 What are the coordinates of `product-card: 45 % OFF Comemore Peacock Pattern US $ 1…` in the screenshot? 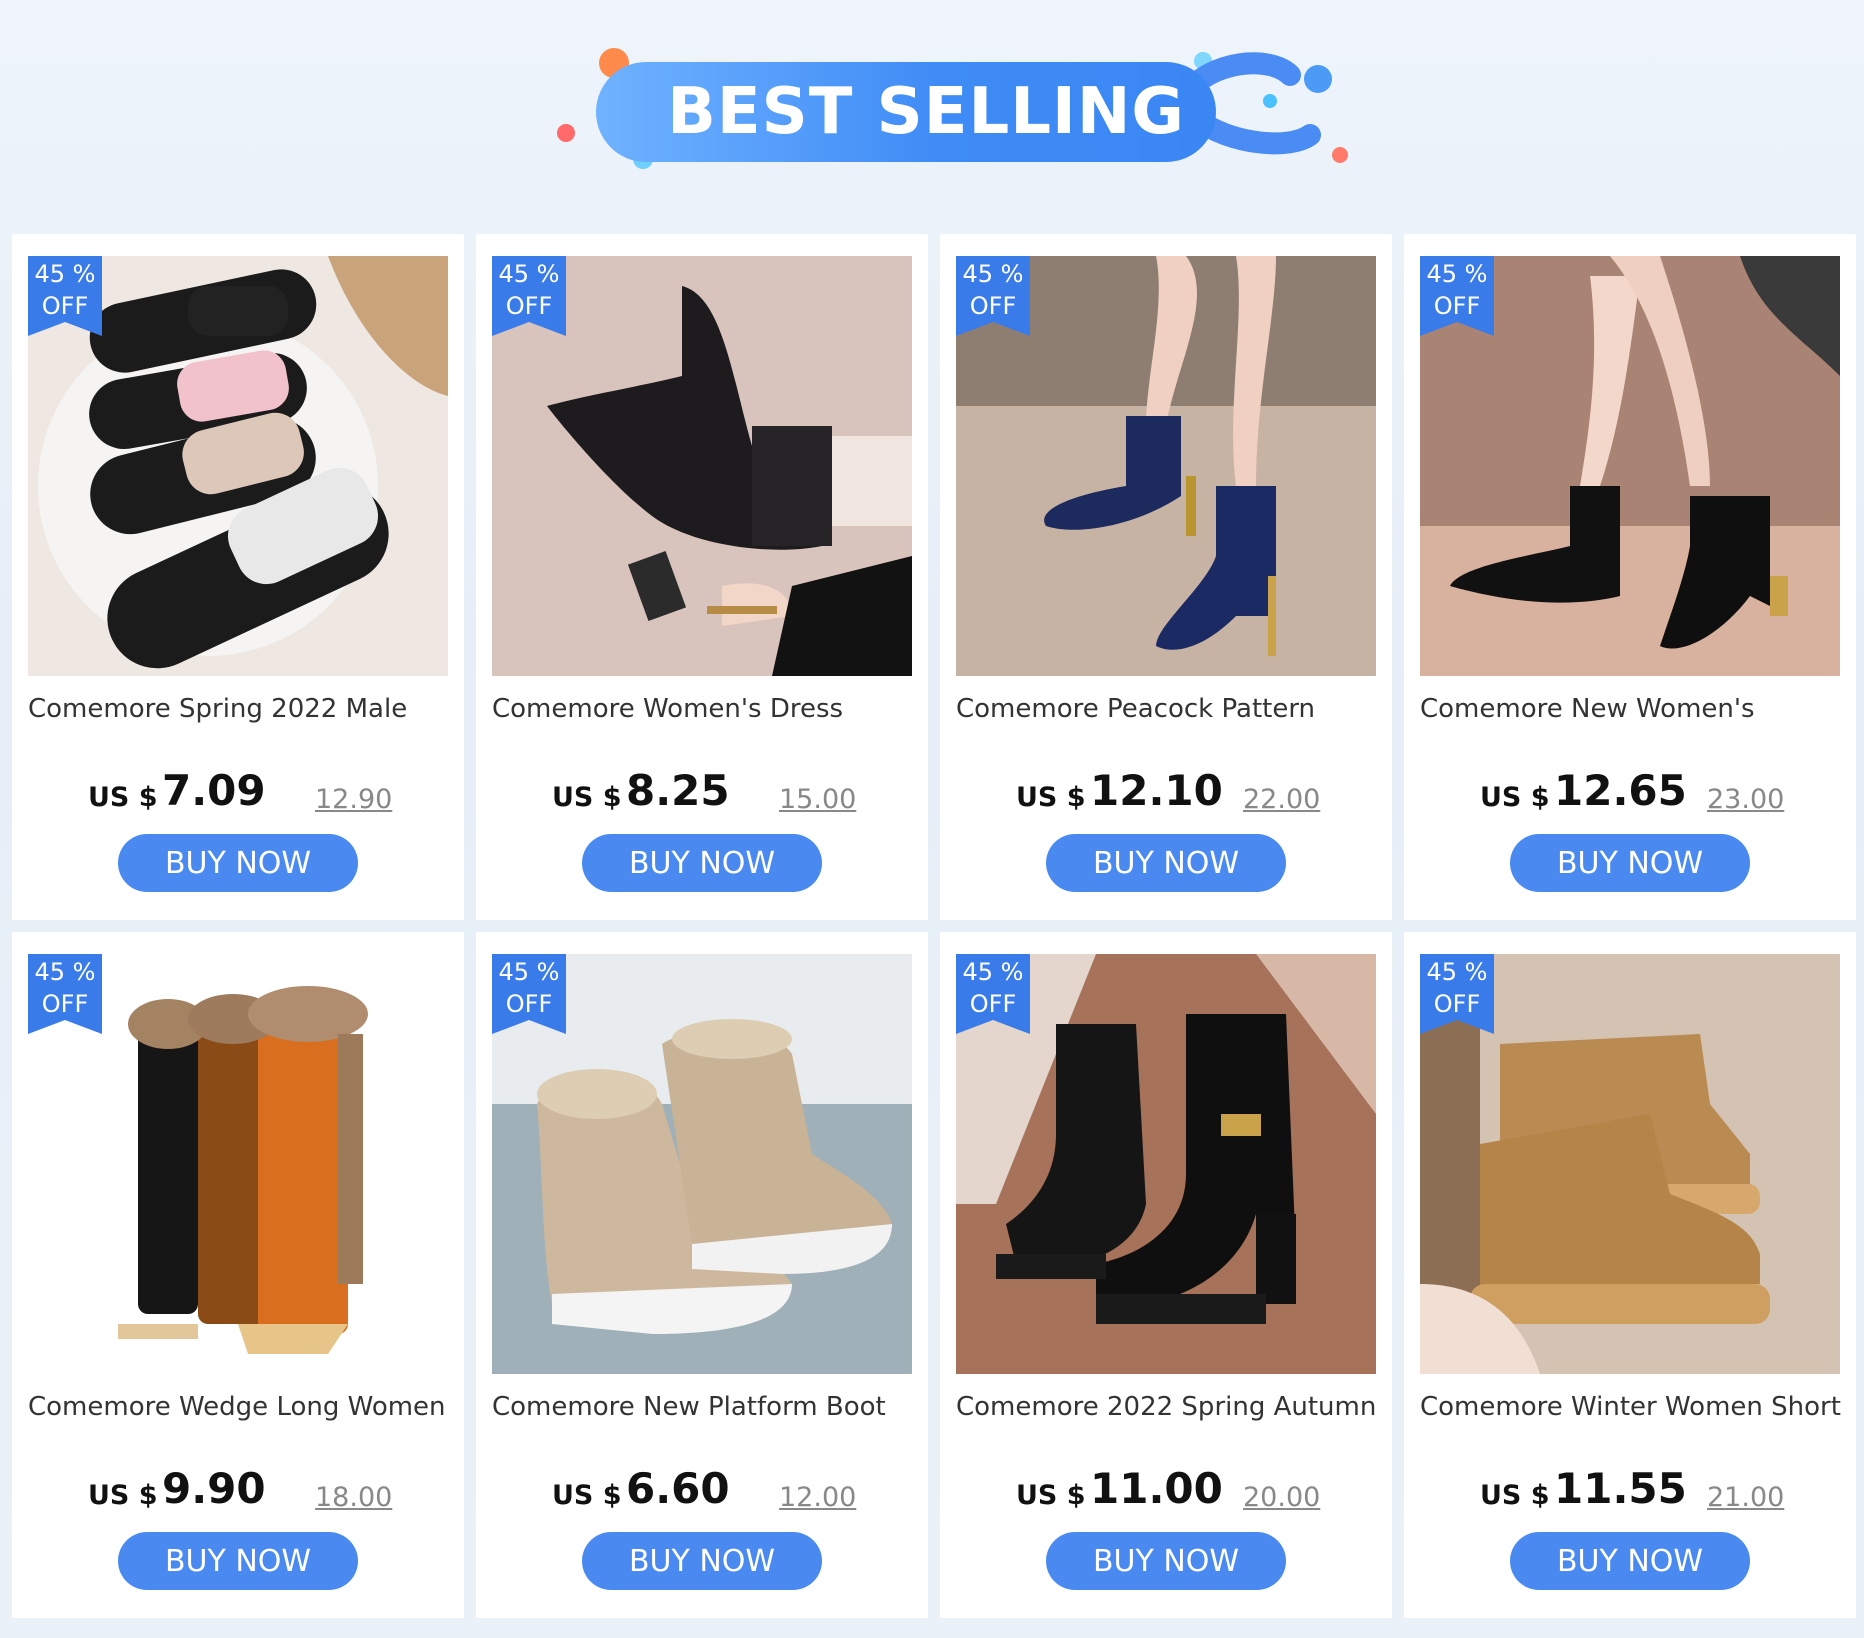 It's located at (1166, 577).